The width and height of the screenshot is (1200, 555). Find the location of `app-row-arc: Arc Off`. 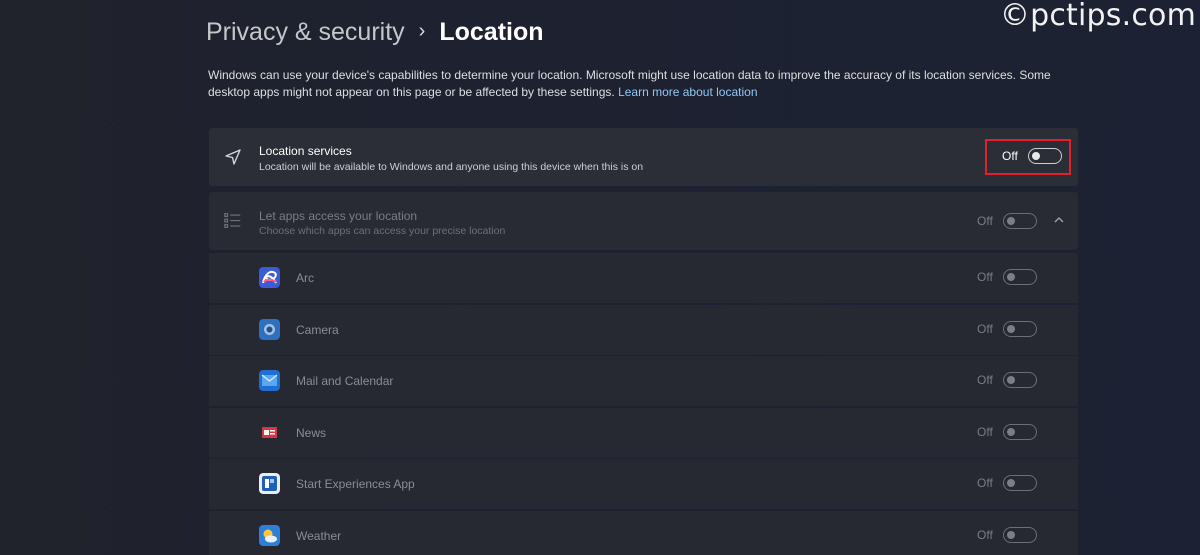

app-row-arc: Arc Off is located at coordinates (643, 278).